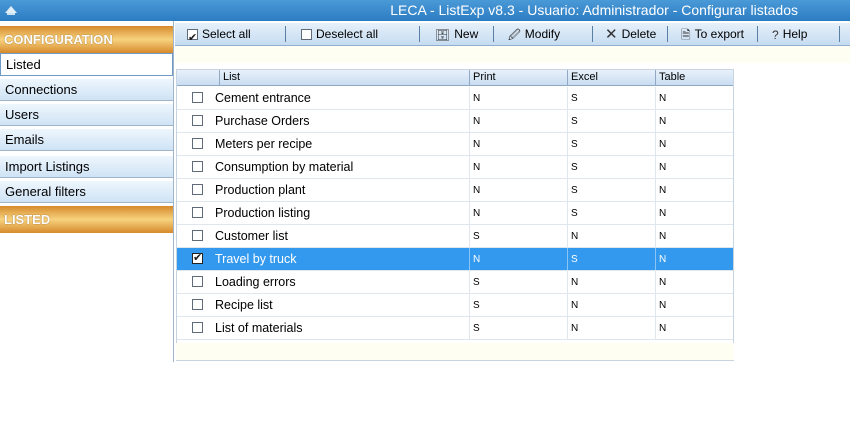 This screenshot has height=443, width=850. What do you see at coordinates (694, 77) in the screenshot?
I see `column-header-table: Table` at bounding box center [694, 77].